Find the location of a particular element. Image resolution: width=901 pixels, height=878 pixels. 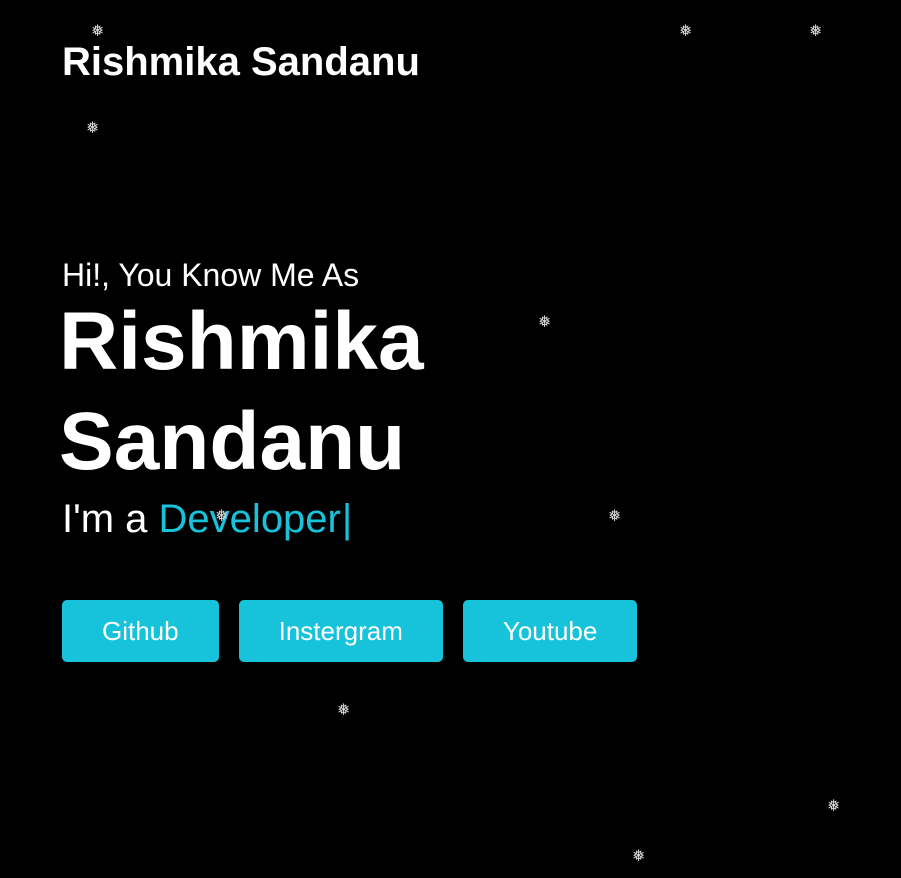

site-brand: Rishmika Sandanu is located at coordinates (241, 62).